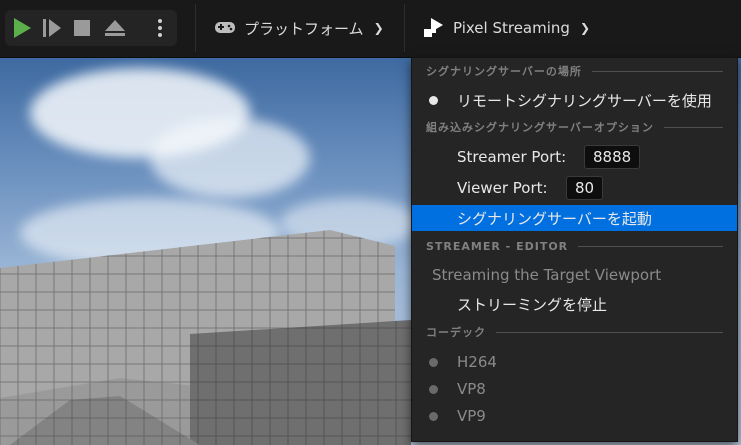 This screenshot has height=445, width=741. I want to click on gamepad-icon, so click(225, 27).